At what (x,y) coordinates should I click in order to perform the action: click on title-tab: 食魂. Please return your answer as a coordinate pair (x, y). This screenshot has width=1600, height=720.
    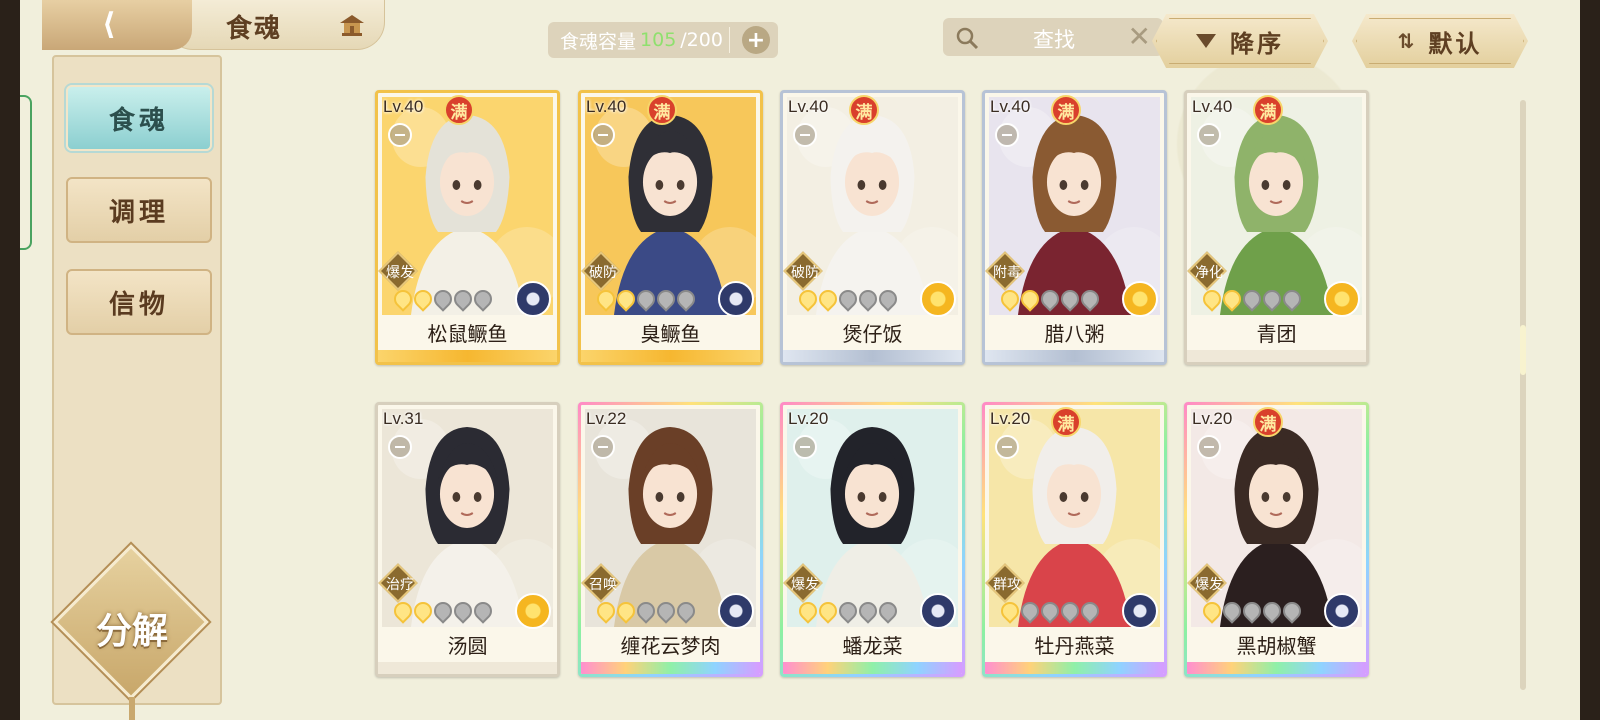
    Looking at the image, I should click on (275, 25).